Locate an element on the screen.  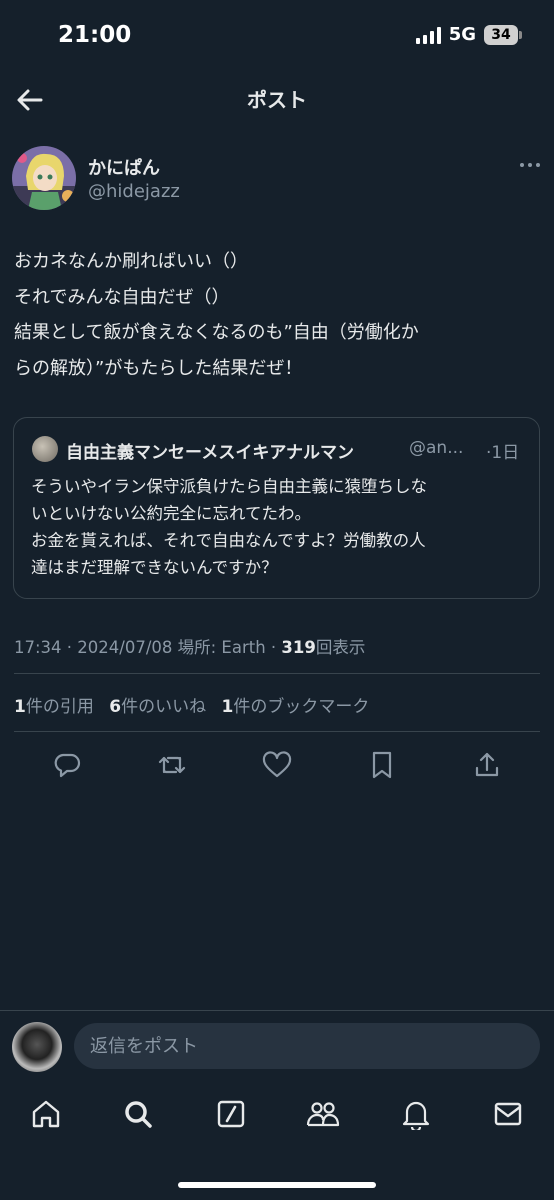
my-avatar is located at coordinates (37, 1047).